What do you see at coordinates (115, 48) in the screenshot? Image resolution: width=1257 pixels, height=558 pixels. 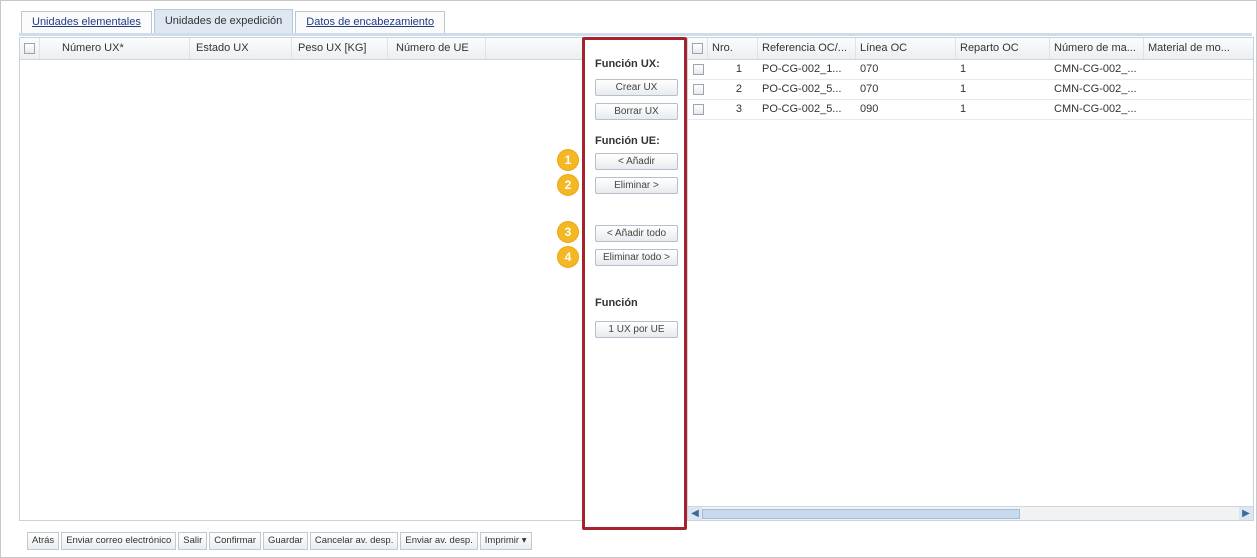 I see `column-header-numero-ux: Número UX*` at bounding box center [115, 48].